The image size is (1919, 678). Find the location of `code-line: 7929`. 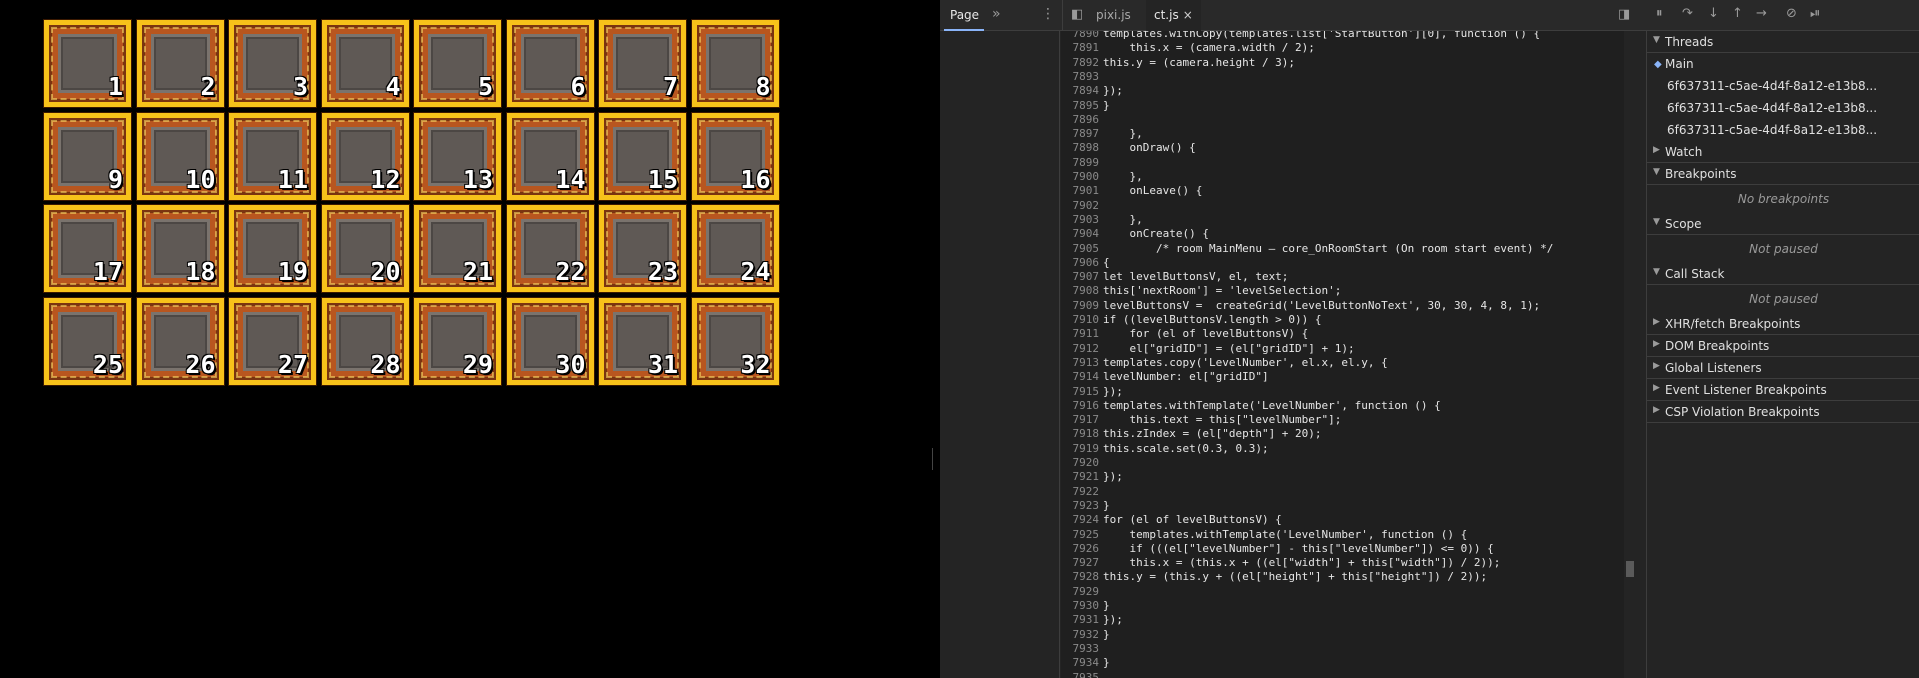

code-line: 7929 is located at coordinates (1082, 592).